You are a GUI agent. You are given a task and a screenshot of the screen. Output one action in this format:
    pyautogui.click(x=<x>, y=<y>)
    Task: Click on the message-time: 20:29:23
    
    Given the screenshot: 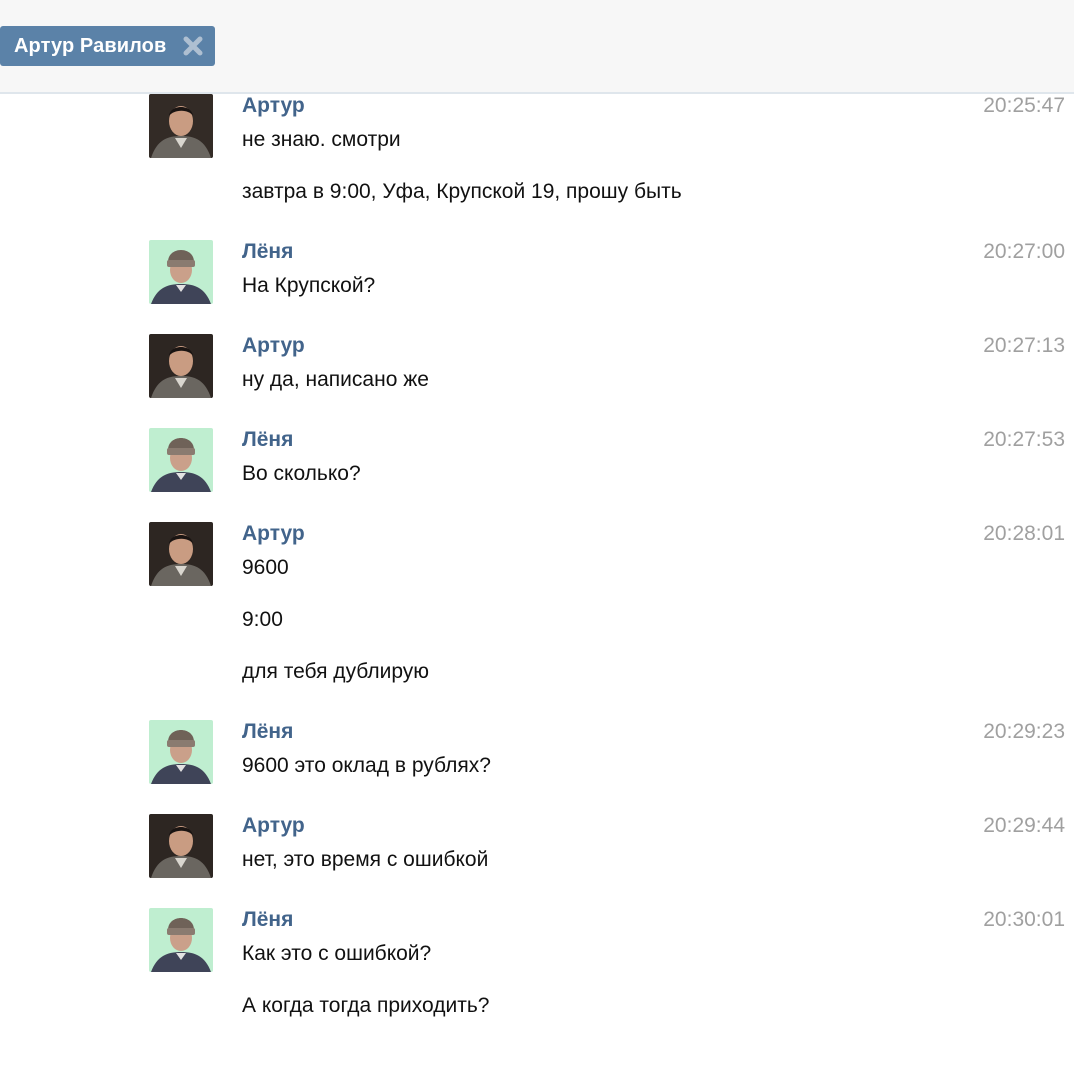 What is the action you would take?
    pyautogui.click(x=1024, y=732)
    